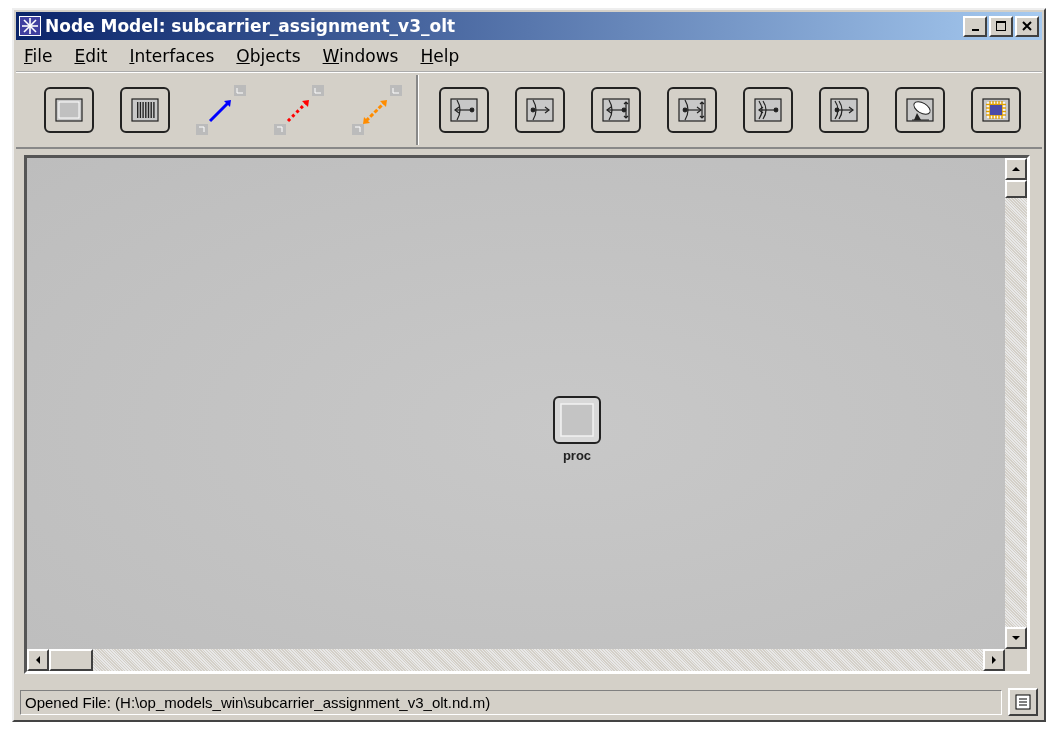 Image resolution: width=1054 pixels, height=731 pixels. What do you see at coordinates (268, 56) in the screenshot?
I see `menu-item: Objects` at bounding box center [268, 56].